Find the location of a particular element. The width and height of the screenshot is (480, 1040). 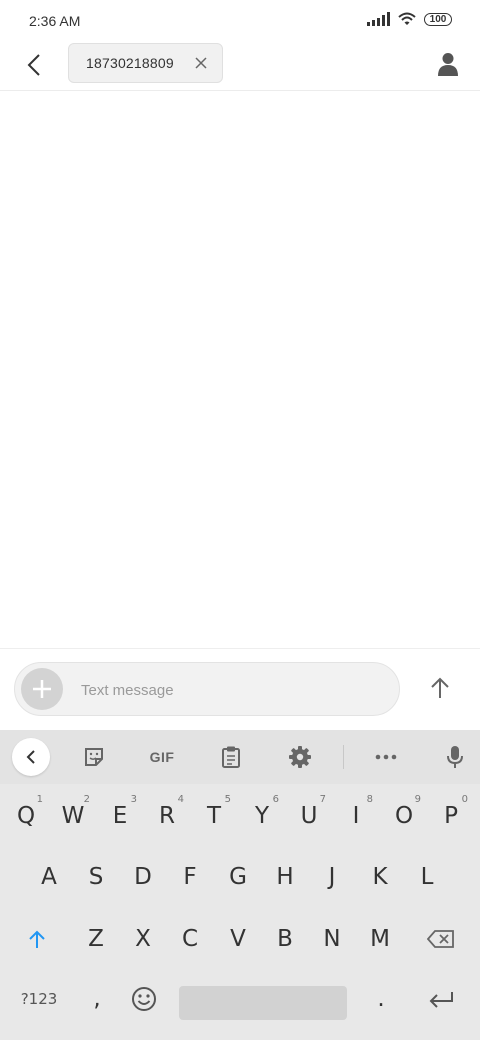

add-attachment-button is located at coordinates (42, 689).